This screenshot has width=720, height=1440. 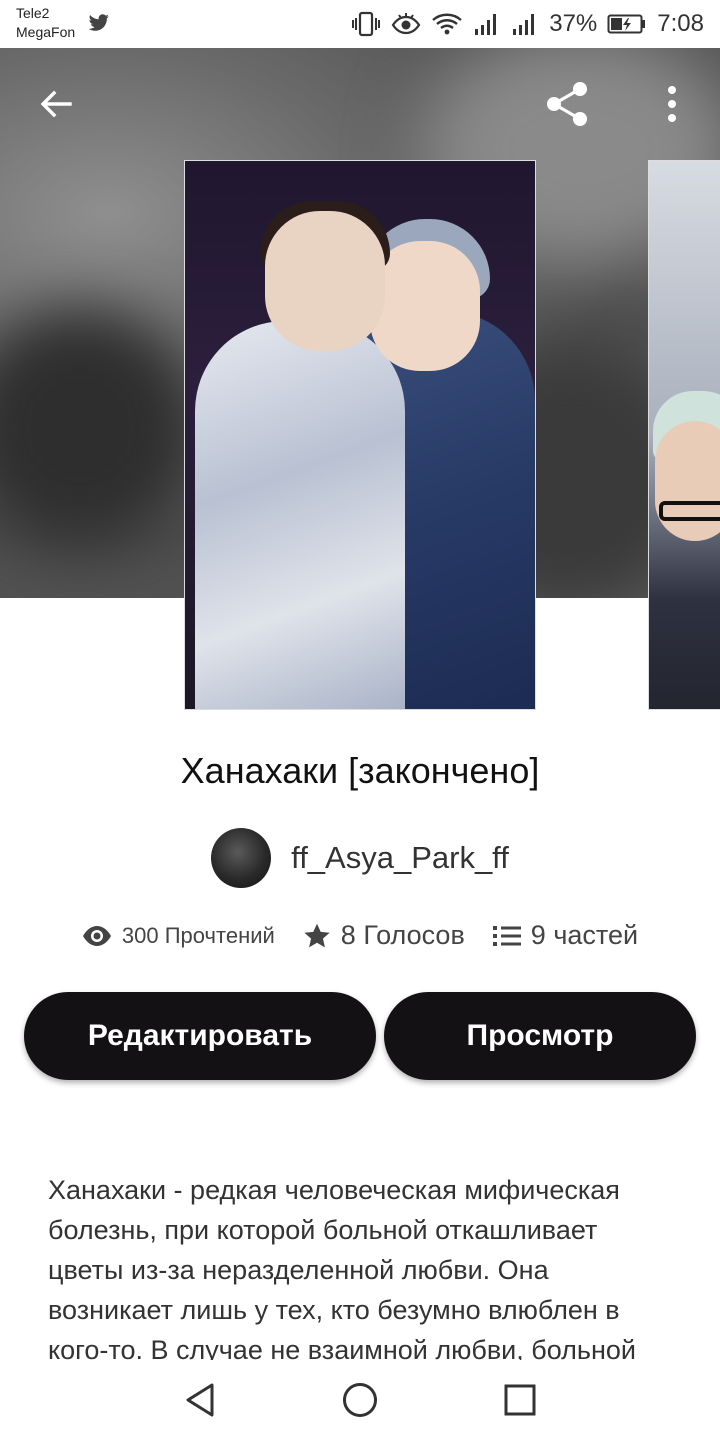 I want to click on back-button, so click(x=56, y=104).